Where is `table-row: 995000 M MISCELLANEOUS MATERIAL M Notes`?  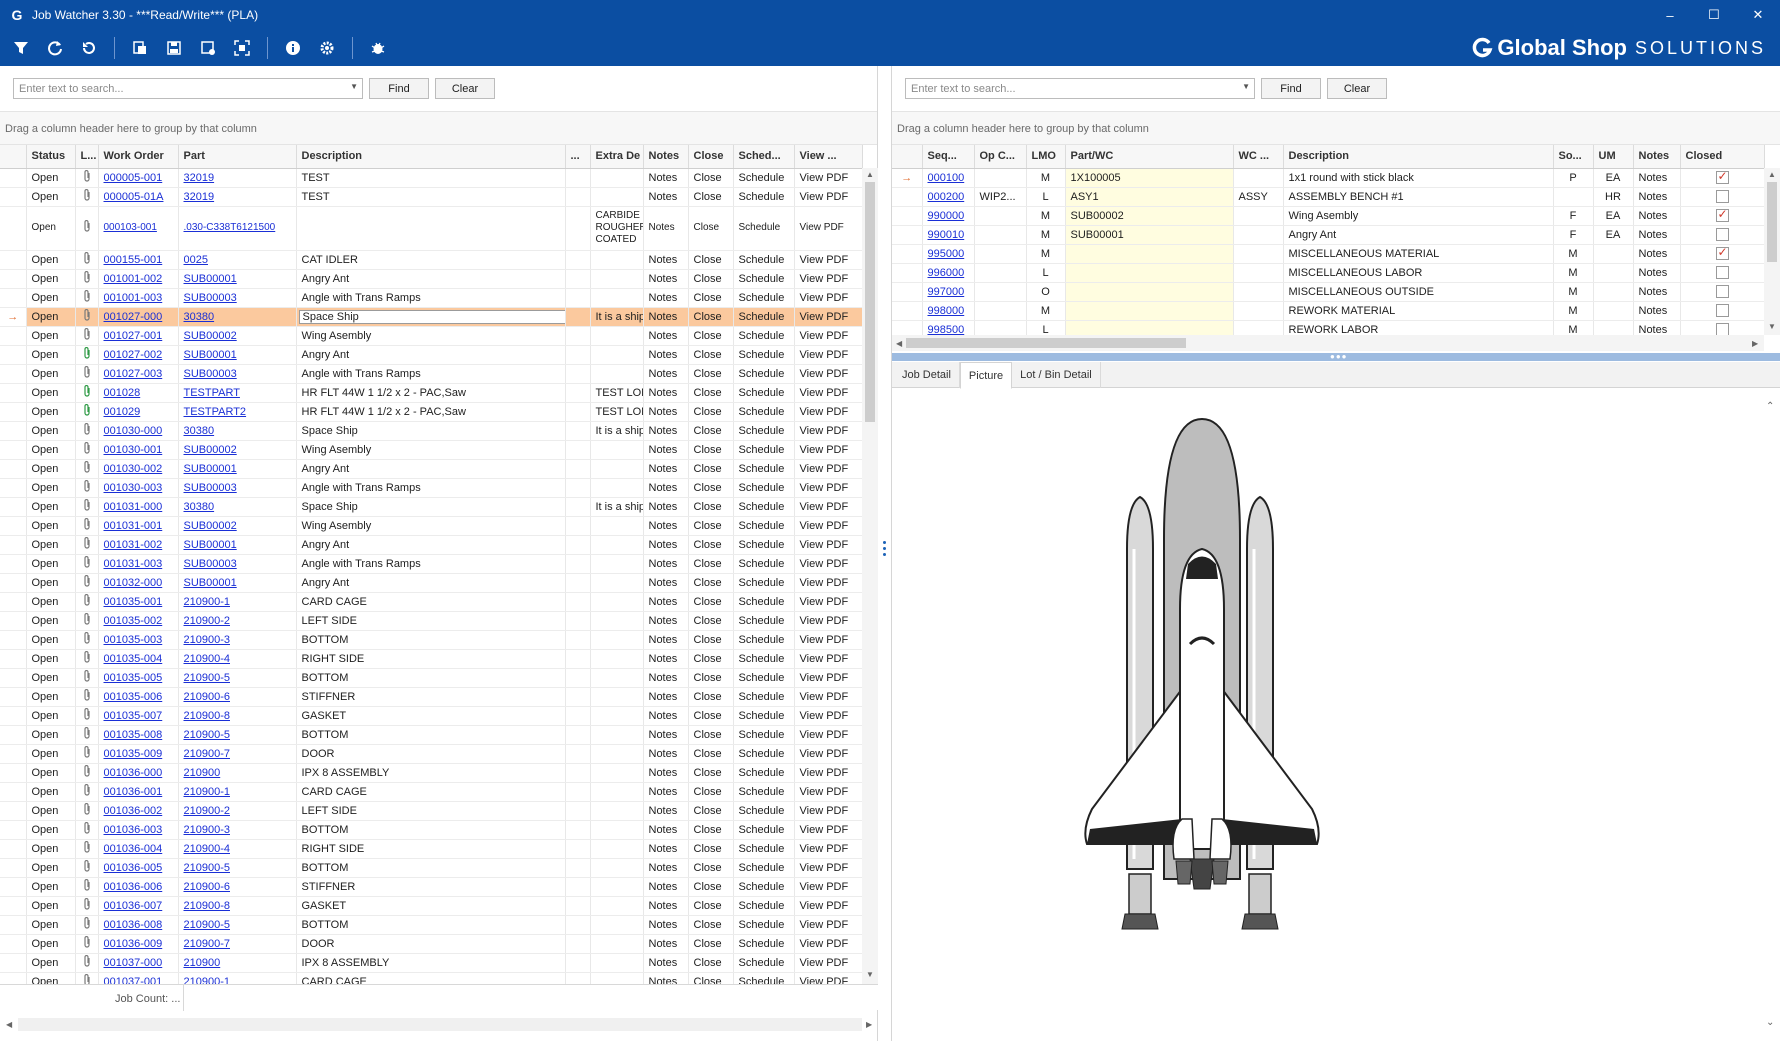 table-row: 995000 M MISCELLANEOUS MATERIAL M Notes is located at coordinates (1328, 254).